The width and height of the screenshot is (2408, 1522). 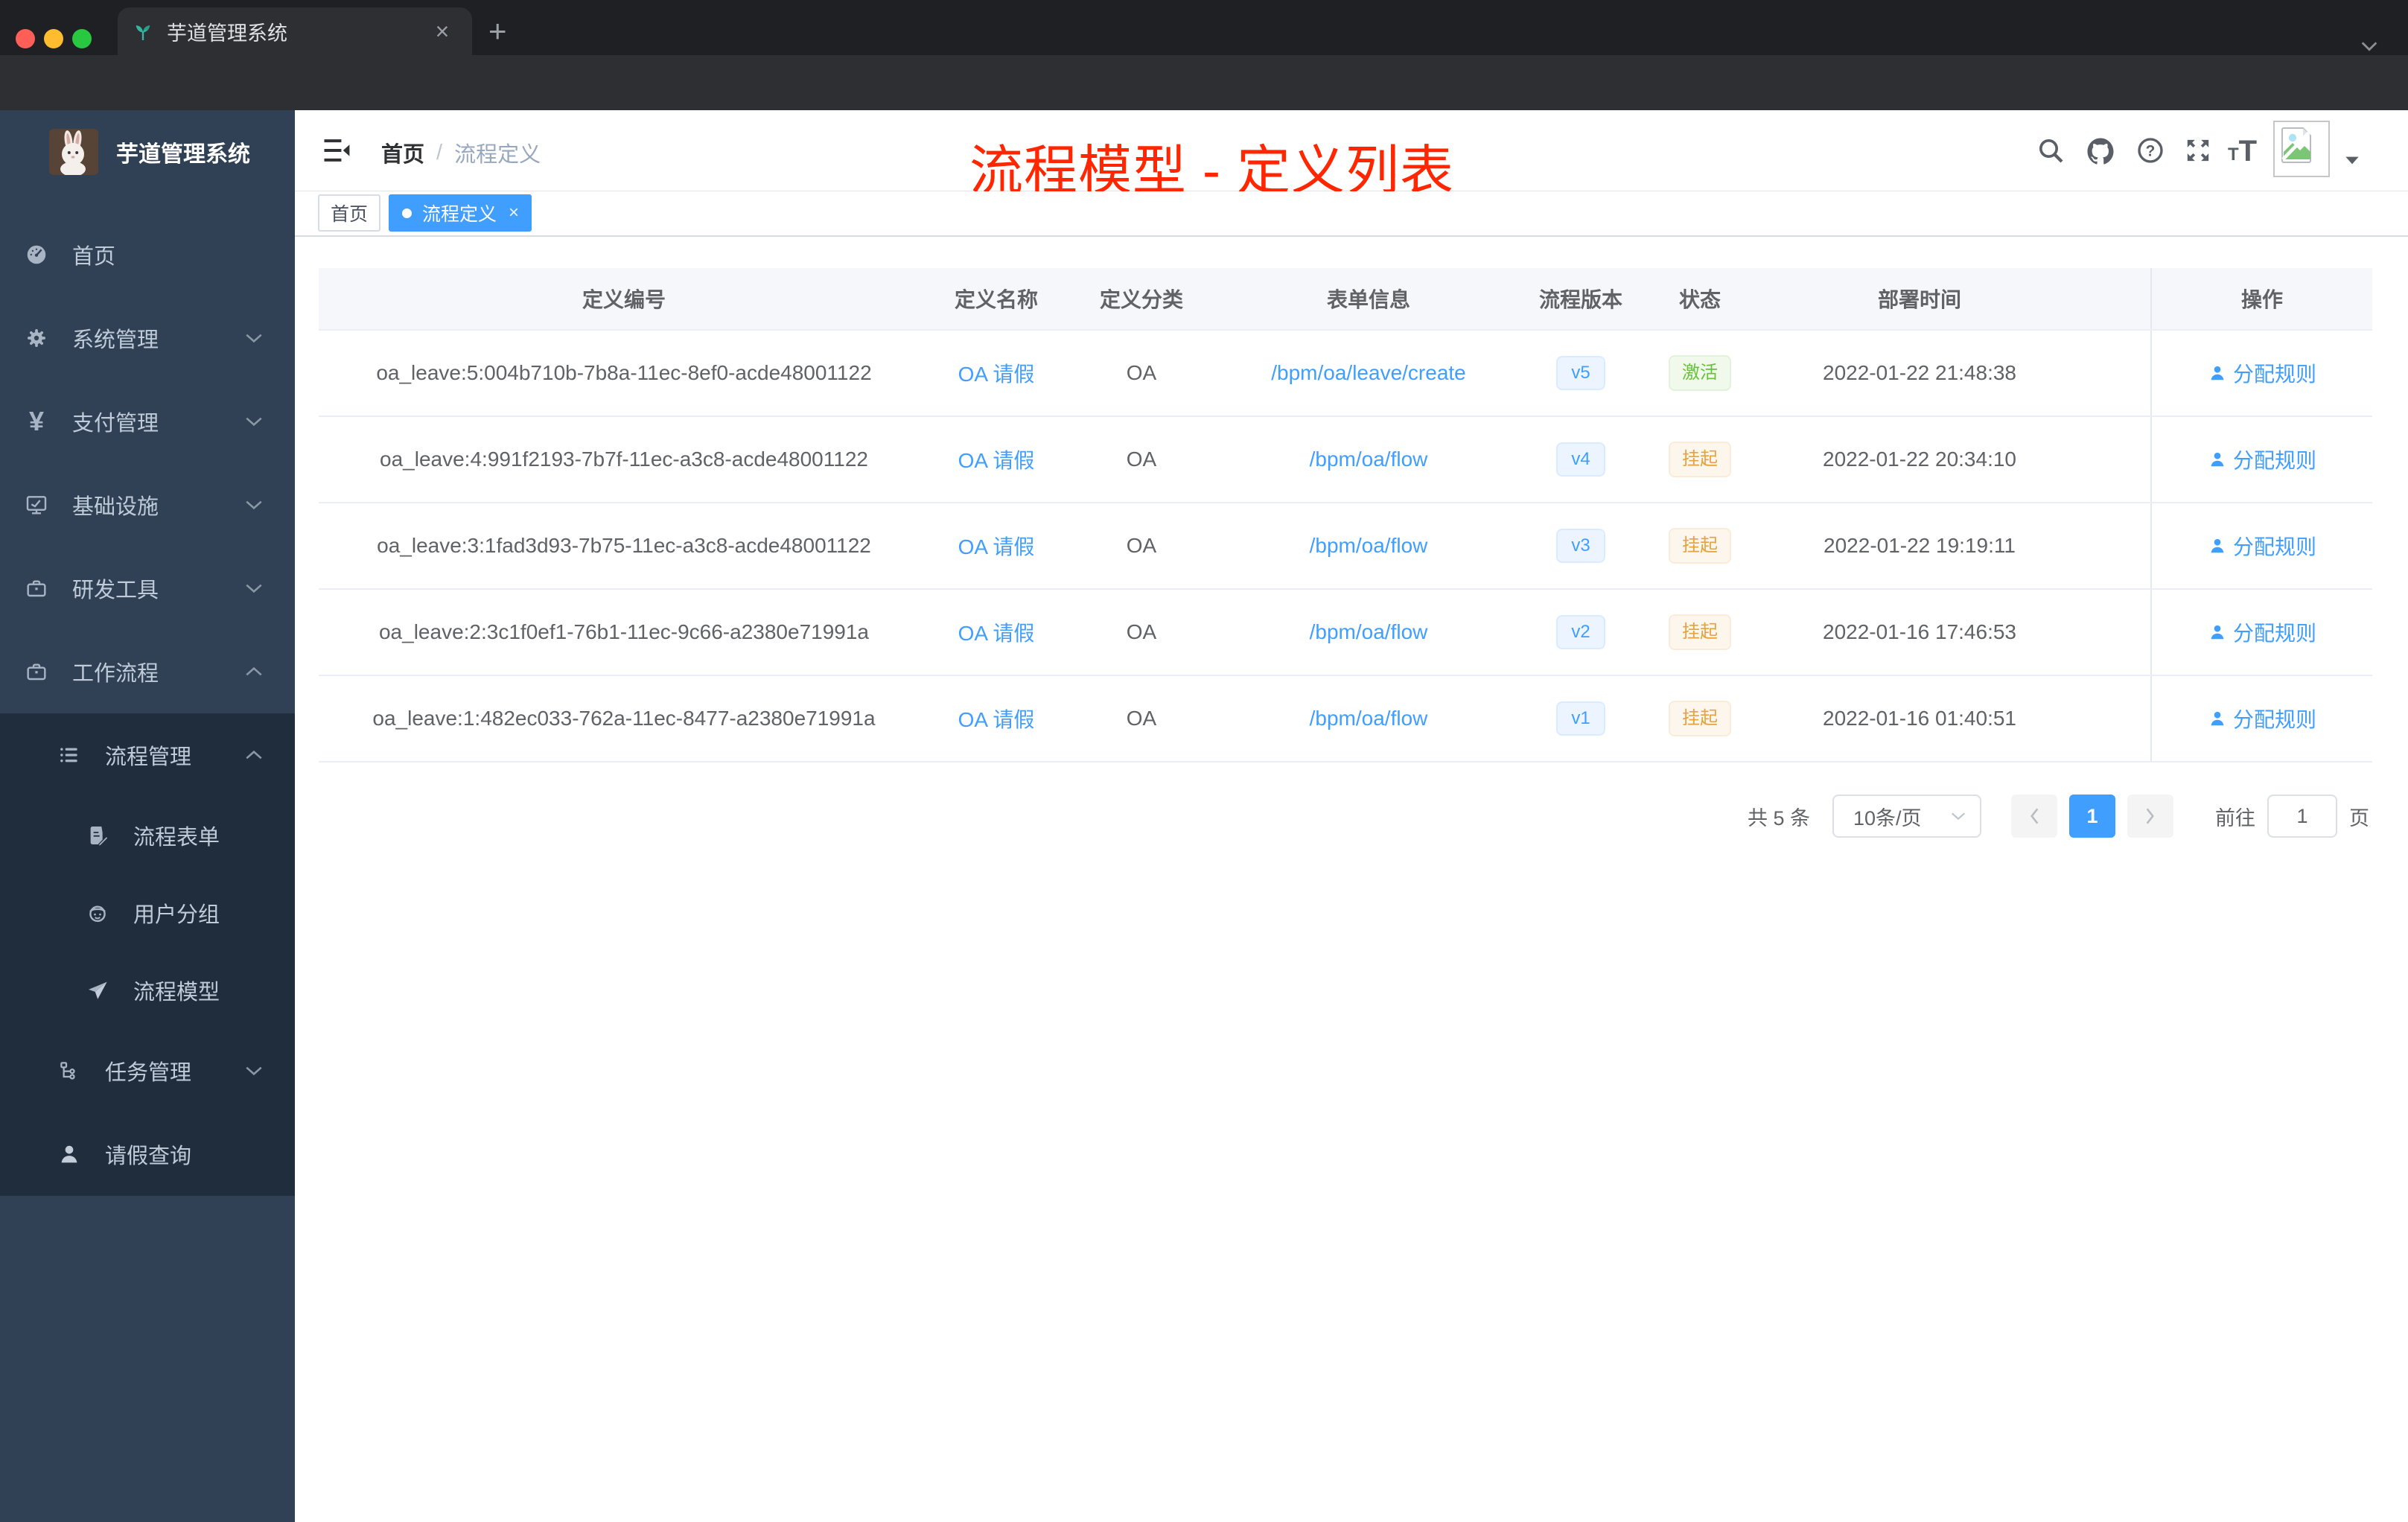 I want to click on sidebar-item-infrastructure: 基础设施, so click(x=147, y=505).